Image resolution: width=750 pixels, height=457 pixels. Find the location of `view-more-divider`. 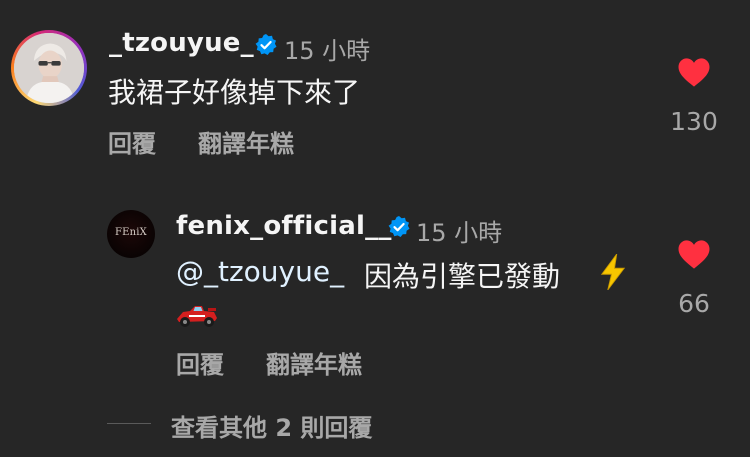

view-more-divider is located at coordinates (129, 423).